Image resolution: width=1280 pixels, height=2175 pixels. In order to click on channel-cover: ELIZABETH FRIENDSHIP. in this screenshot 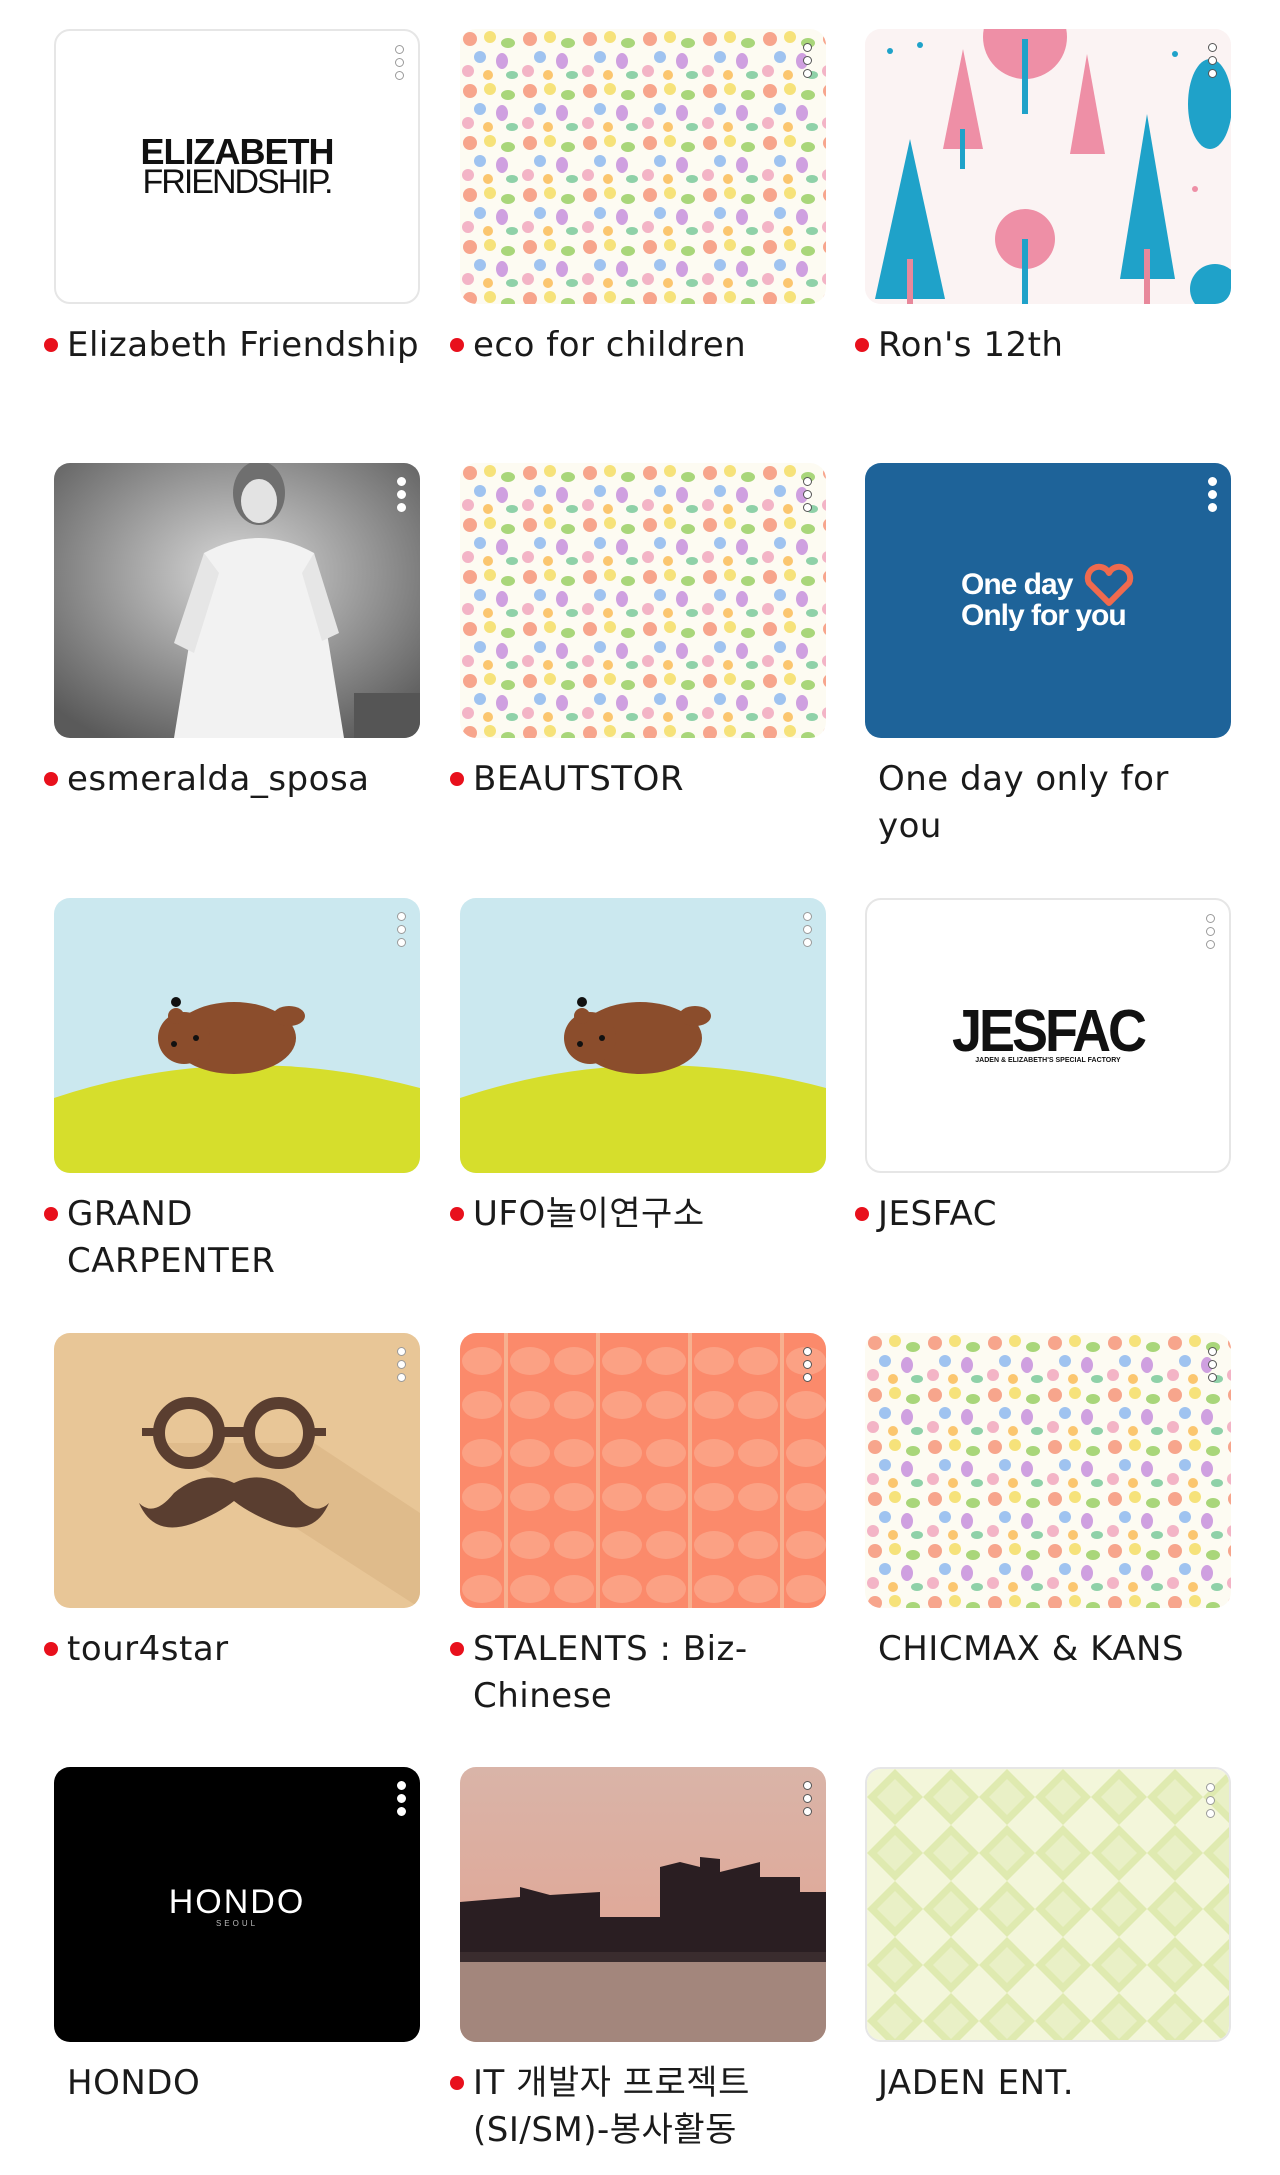, I will do `click(237, 166)`.